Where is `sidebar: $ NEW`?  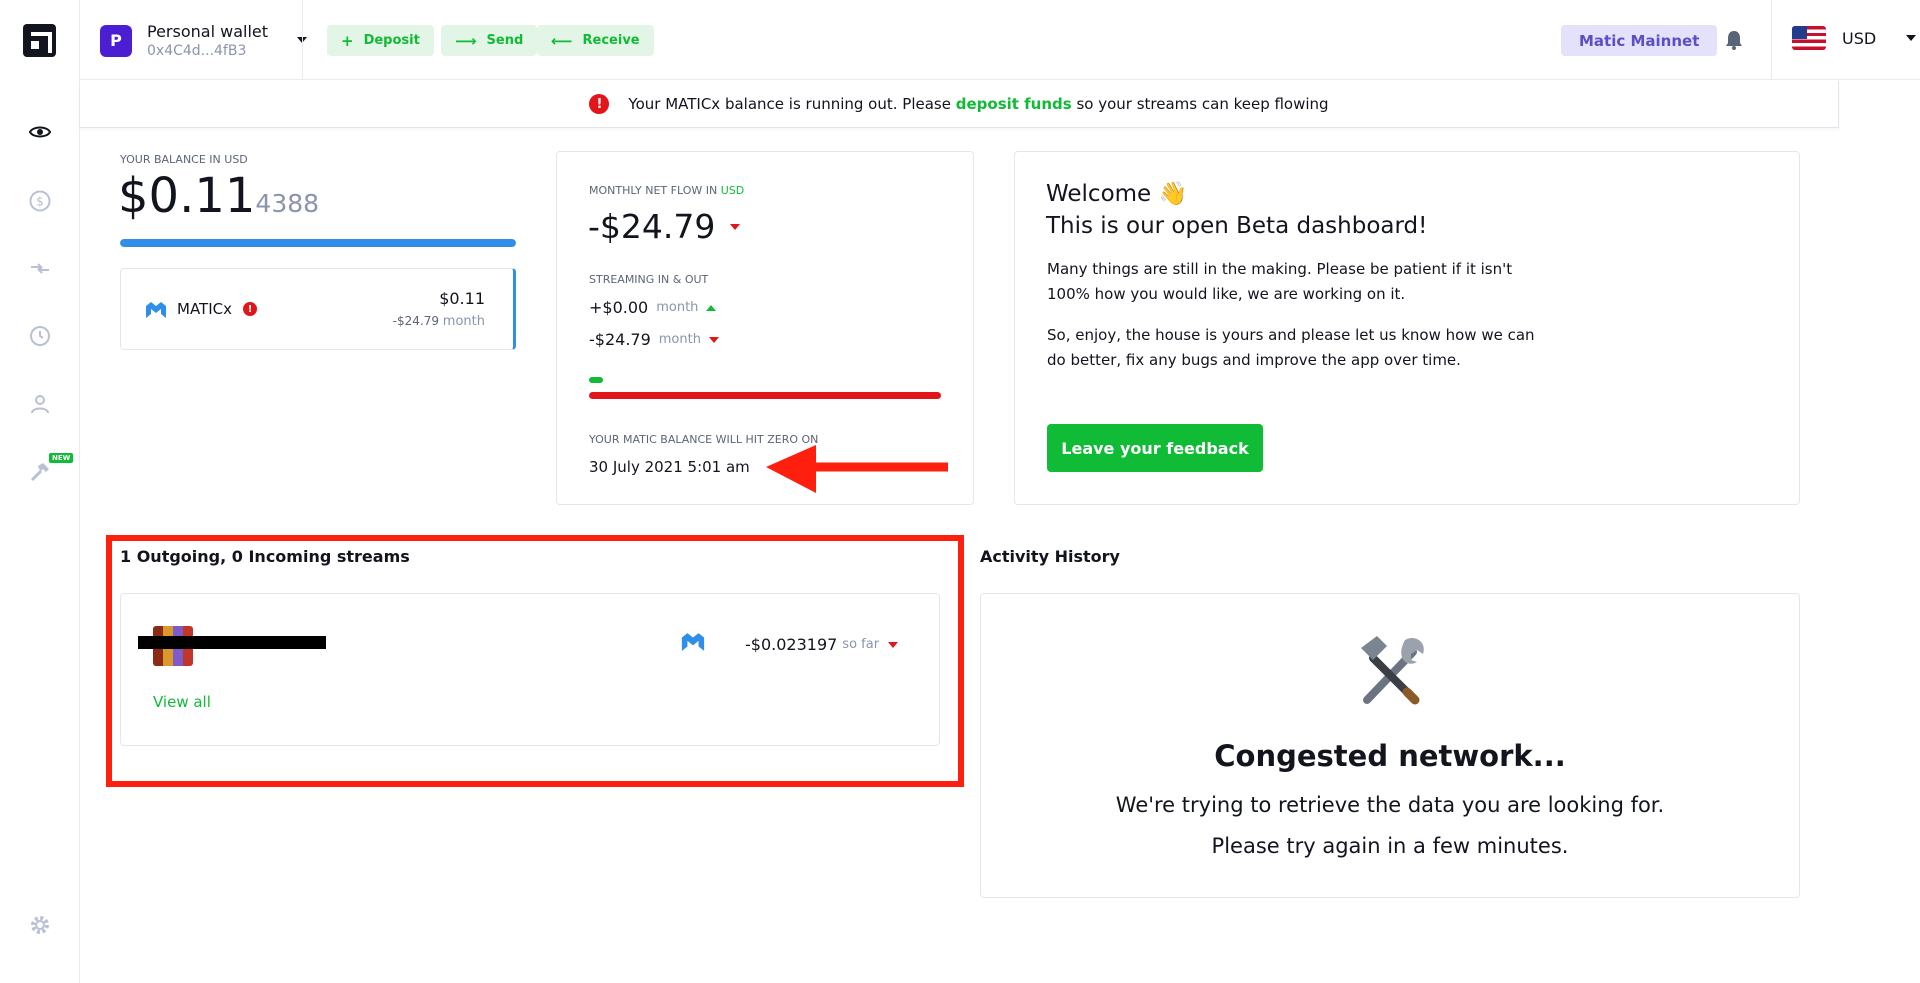 sidebar: $ NEW is located at coordinates (40, 491).